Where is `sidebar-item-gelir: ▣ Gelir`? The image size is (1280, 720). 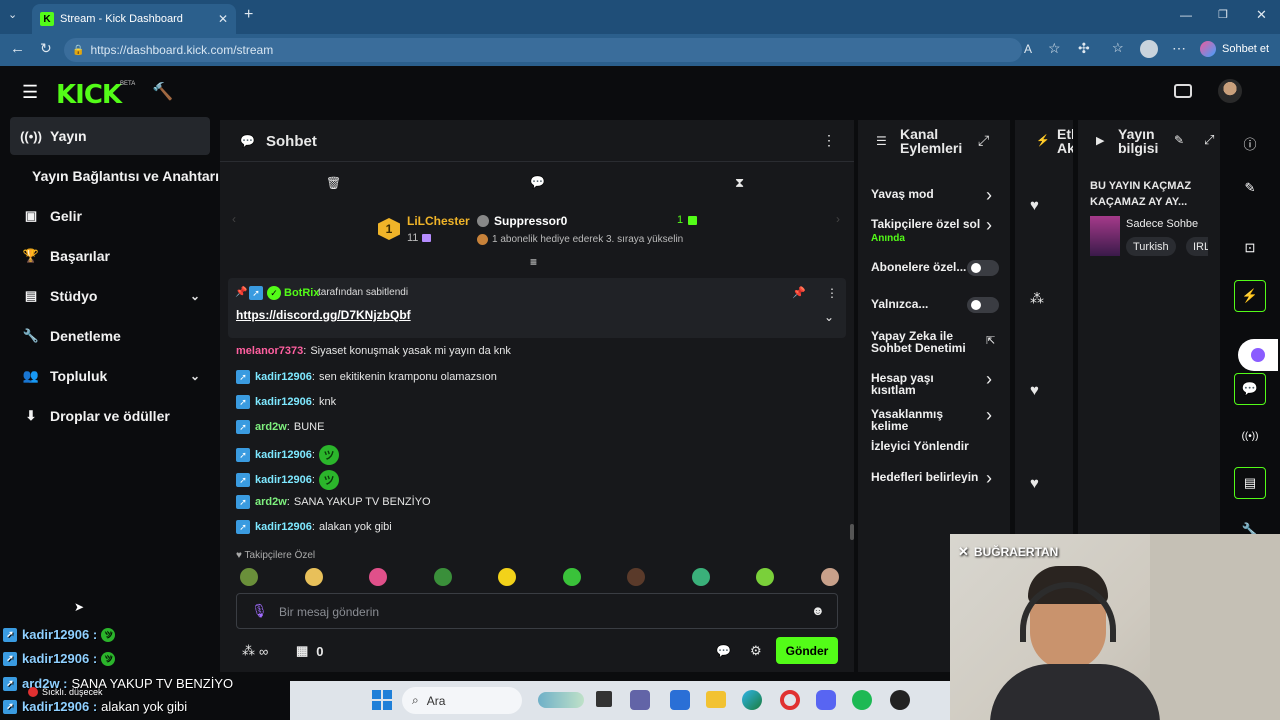 sidebar-item-gelir: ▣ Gelir is located at coordinates (110, 216).